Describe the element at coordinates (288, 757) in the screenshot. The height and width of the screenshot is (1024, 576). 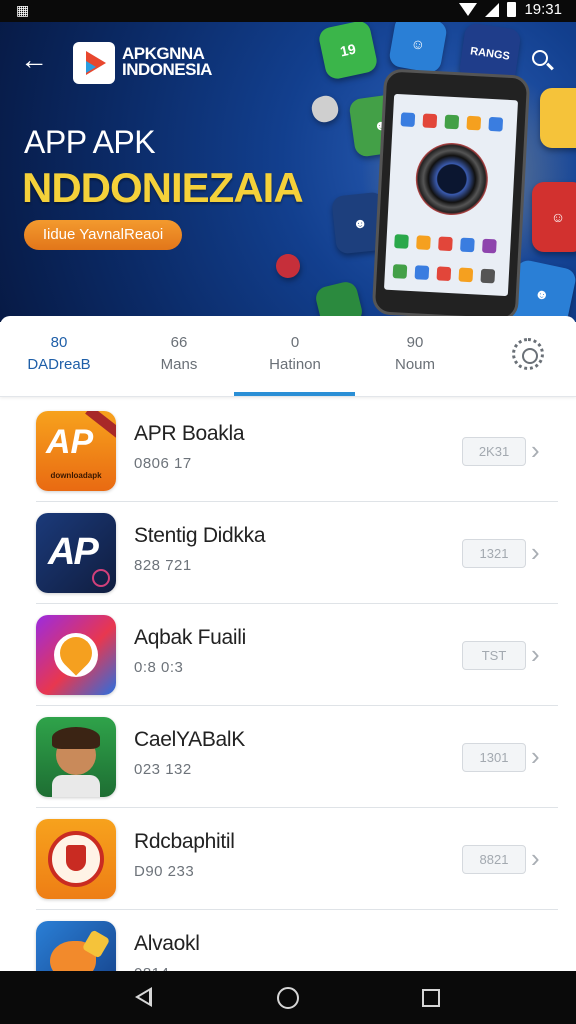
I see `list-item: CaelYABalK 023 132 1301 ›` at that location.